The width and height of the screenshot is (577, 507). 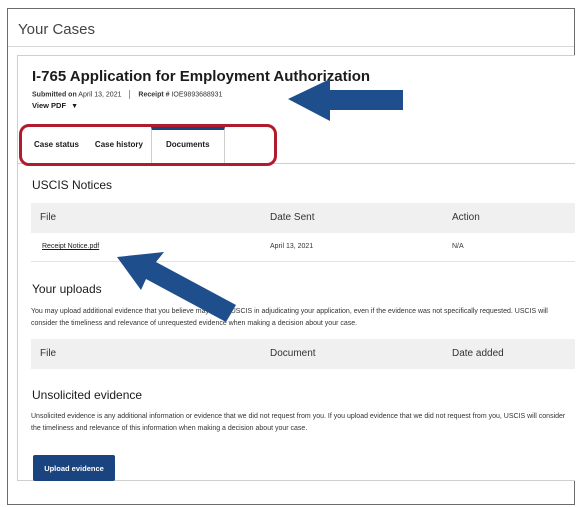 What do you see at coordinates (176, 287) in the screenshot?
I see `arrow-down-left-icon` at bounding box center [176, 287].